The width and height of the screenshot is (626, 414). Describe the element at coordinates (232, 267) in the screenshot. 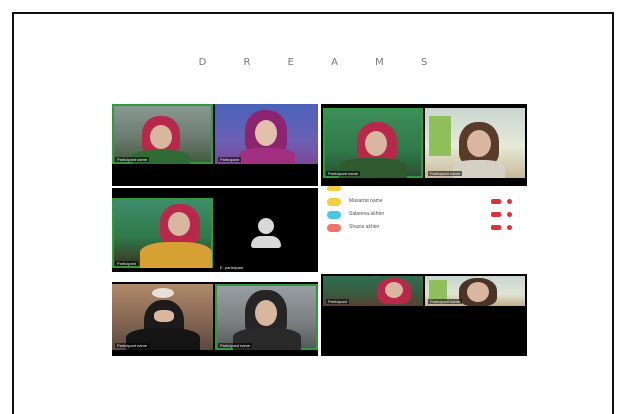

I see `participant-name-label: E. participant` at that location.